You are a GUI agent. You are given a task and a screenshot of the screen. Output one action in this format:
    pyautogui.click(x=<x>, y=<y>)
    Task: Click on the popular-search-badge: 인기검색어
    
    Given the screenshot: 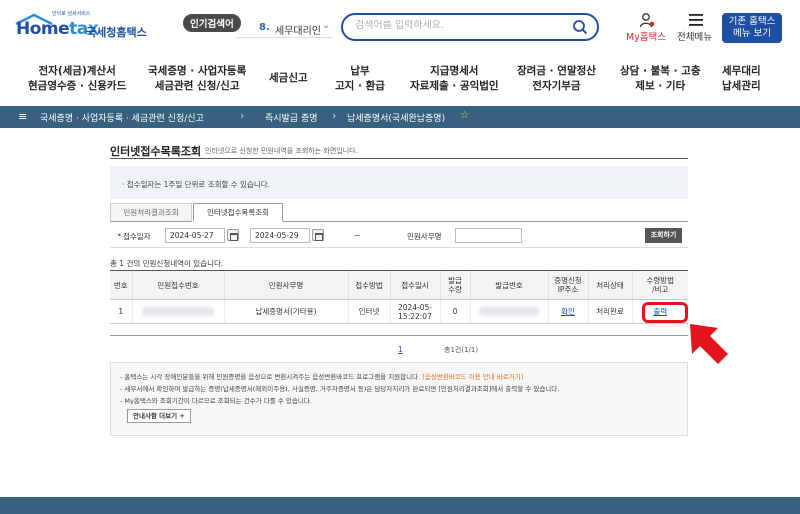 What is the action you would take?
    pyautogui.click(x=212, y=23)
    